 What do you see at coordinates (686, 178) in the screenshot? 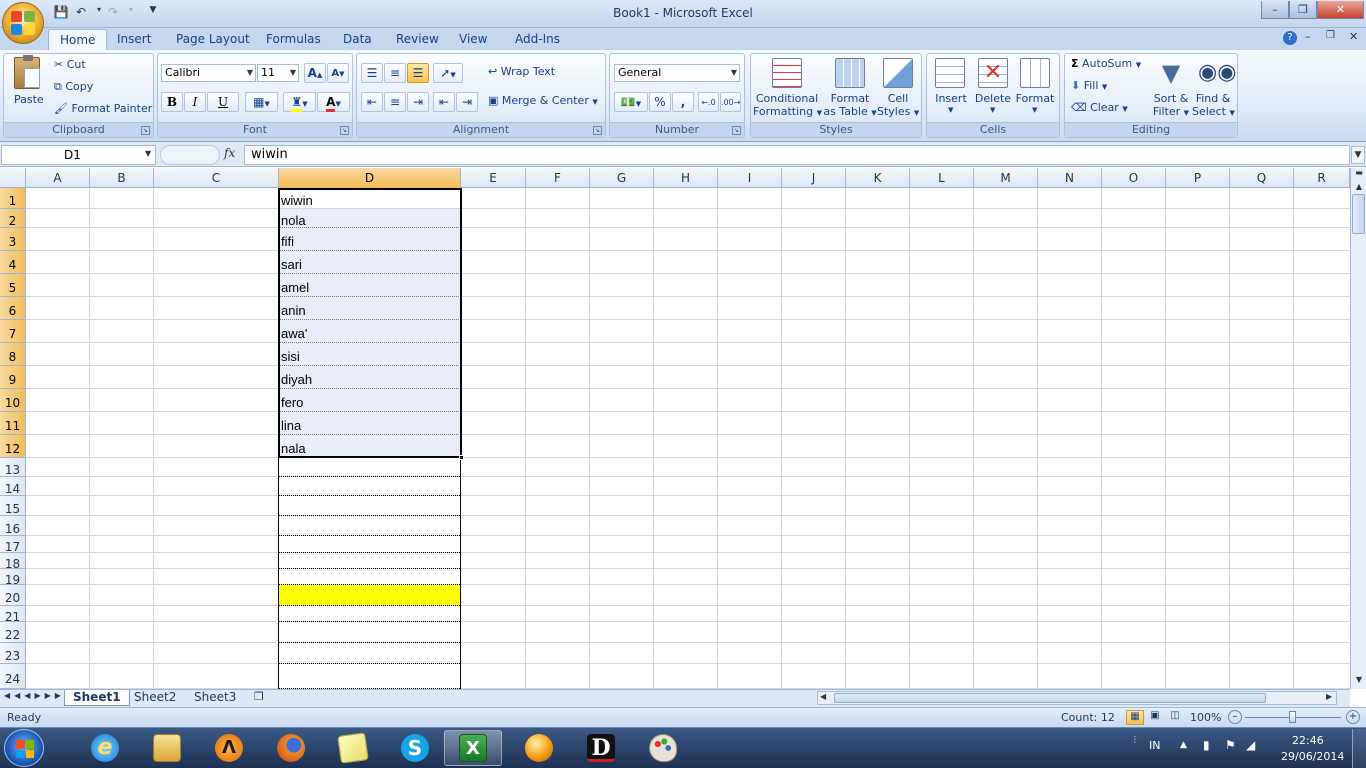
I see `column-header-h: H` at bounding box center [686, 178].